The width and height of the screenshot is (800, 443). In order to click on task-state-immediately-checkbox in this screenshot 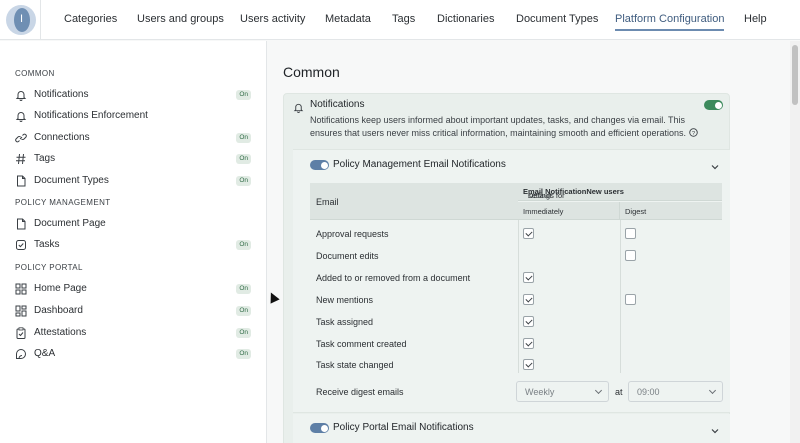, I will do `click(528, 364)`.